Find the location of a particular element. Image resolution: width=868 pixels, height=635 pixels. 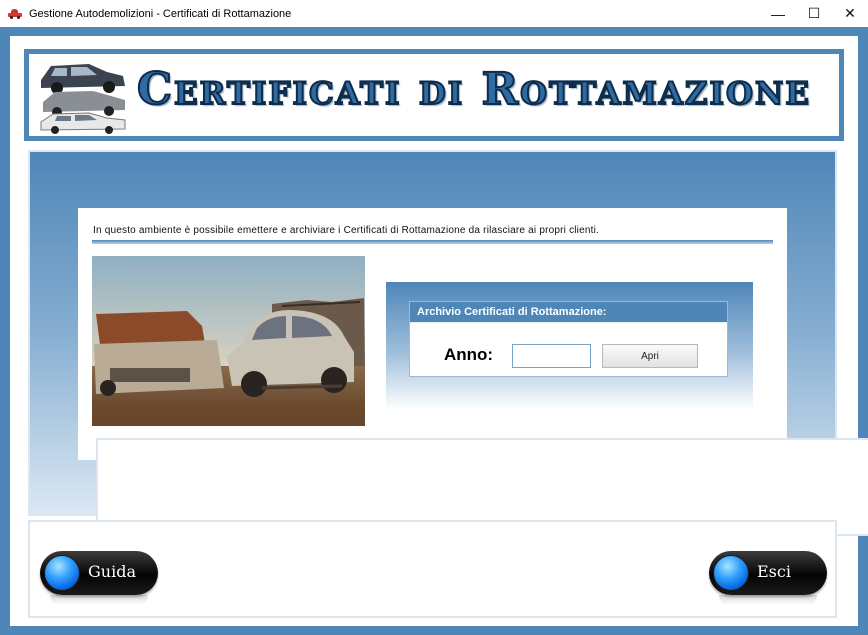

page-title: Certificati di Rottamazione is located at coordinates (473, 89).